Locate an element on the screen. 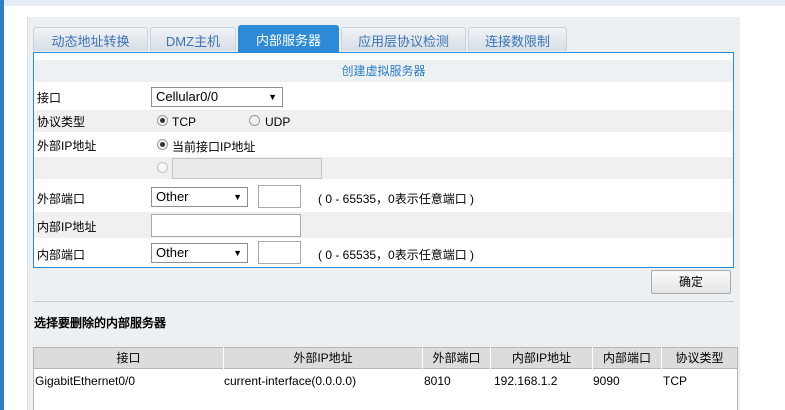 This screenshot has width=785, height=410. col-external-port: 外部端口 is located at coordinates (457, 358).